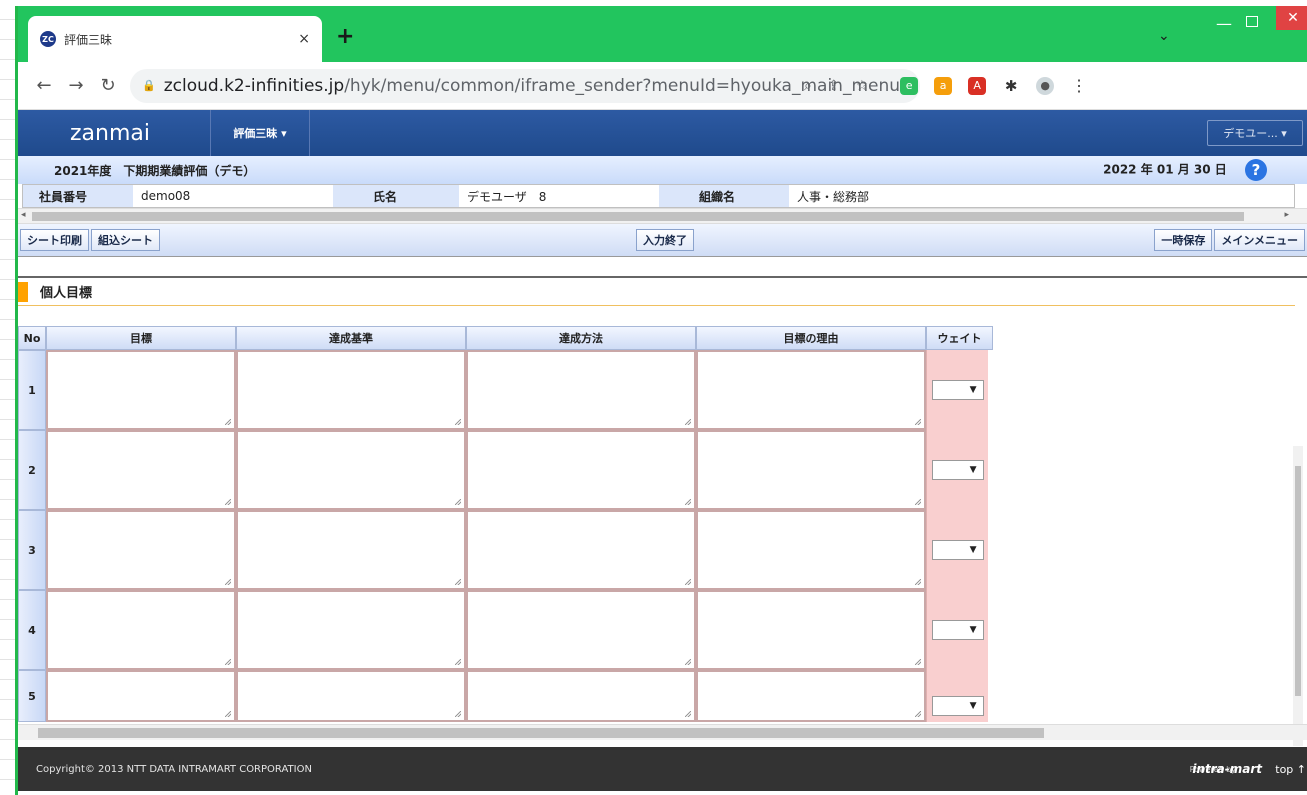 The height and width of the screenshot is (795, 1307). I want to click on table-row: 2 ▼, so click(505, 470).